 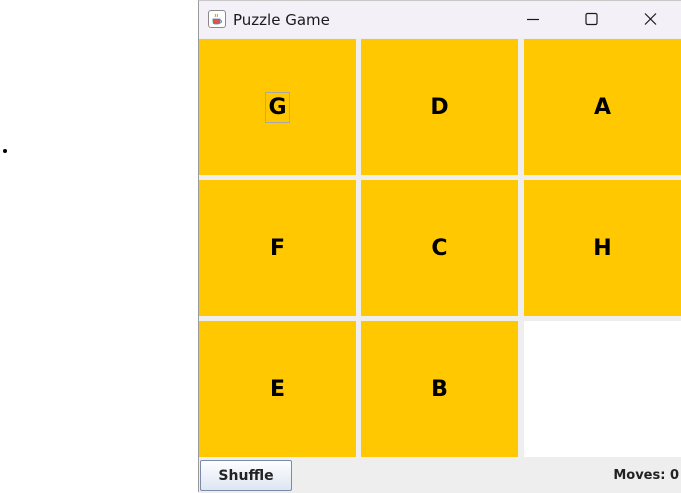 I want to click on tile-label: H, so click(x=602, y=248).